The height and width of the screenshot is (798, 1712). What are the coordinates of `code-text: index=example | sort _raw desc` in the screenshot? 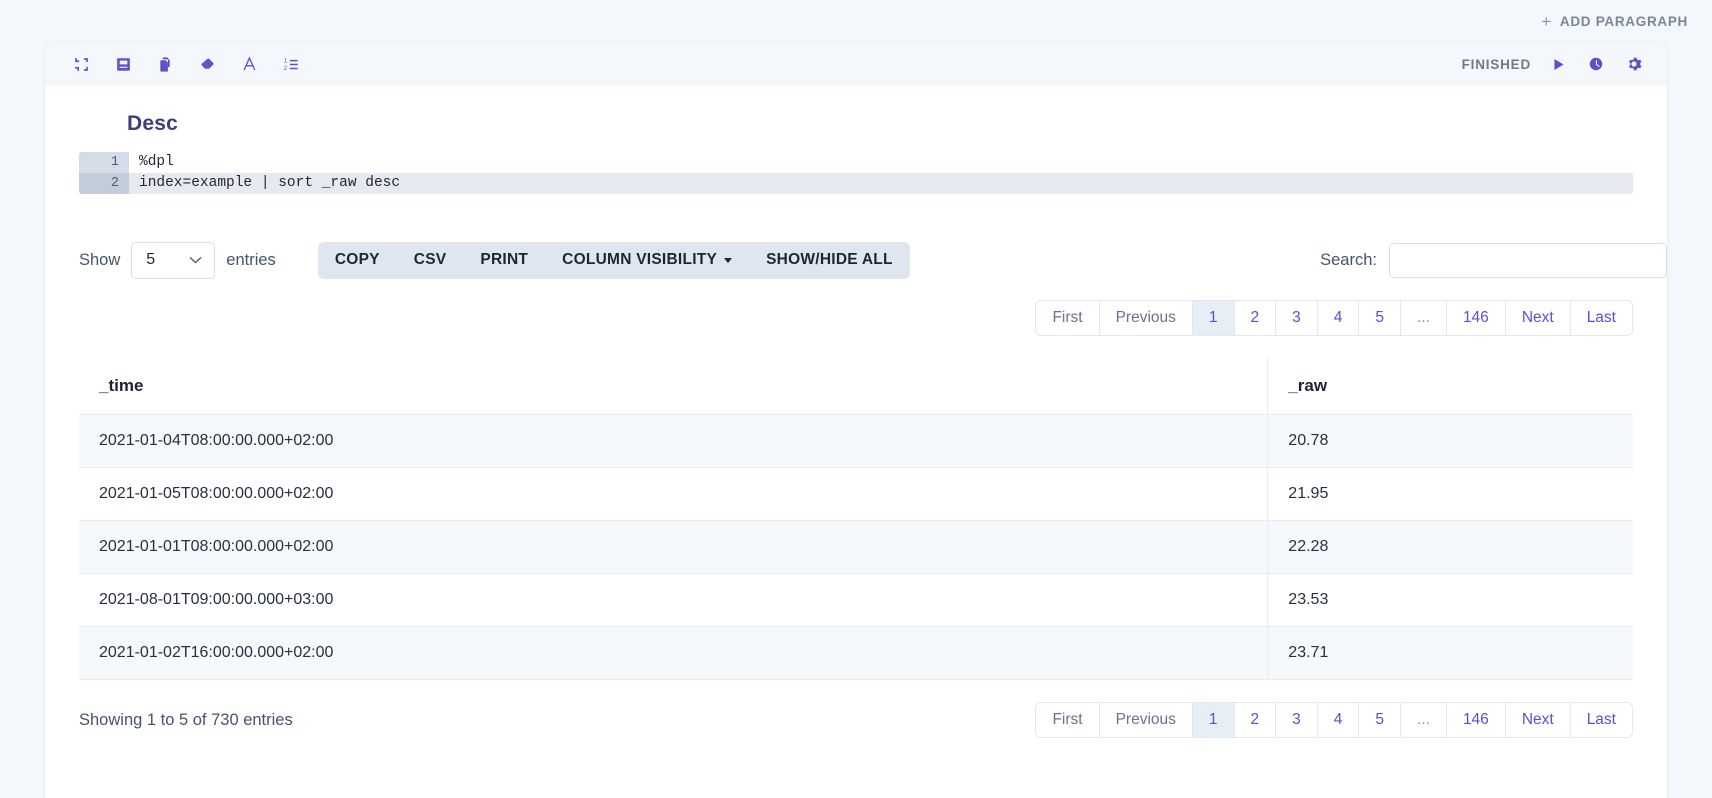 It's located at (881, 183).